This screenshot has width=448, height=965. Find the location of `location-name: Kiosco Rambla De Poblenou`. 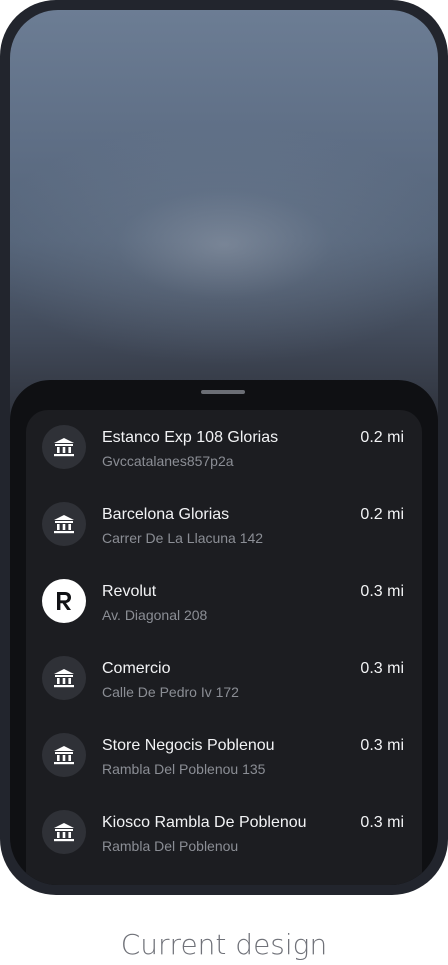

location-name: Kiosco Rambla De Poblenou is located at coordinates (204, 822).